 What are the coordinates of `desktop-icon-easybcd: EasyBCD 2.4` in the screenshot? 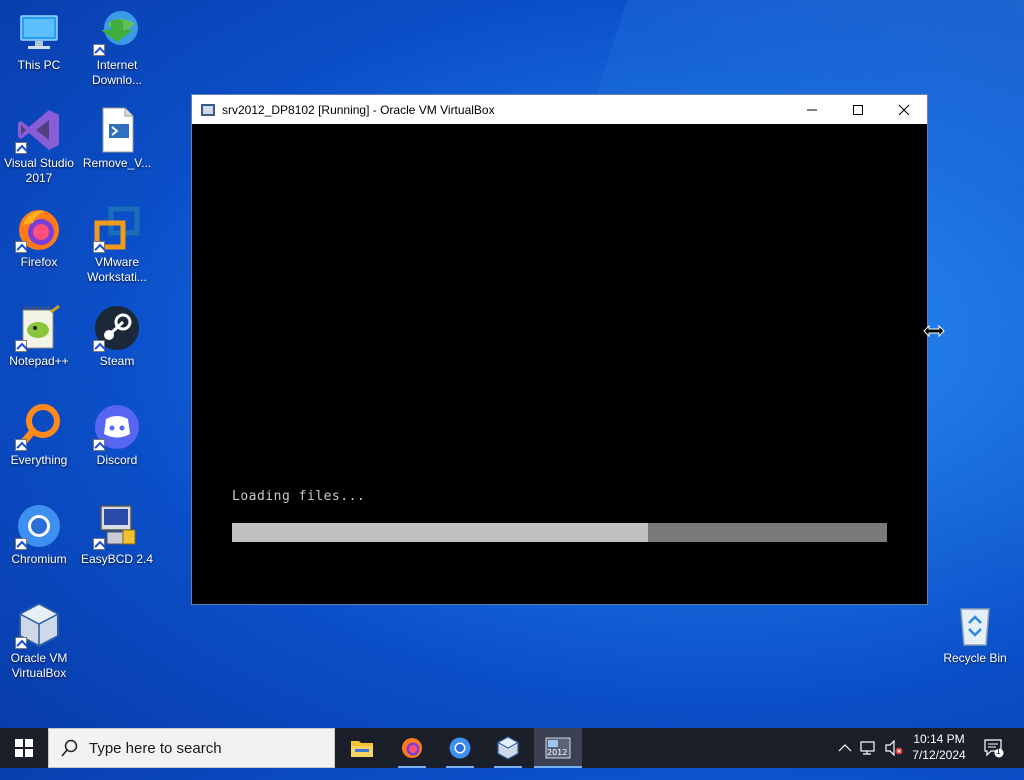 It's located at (117, 534).